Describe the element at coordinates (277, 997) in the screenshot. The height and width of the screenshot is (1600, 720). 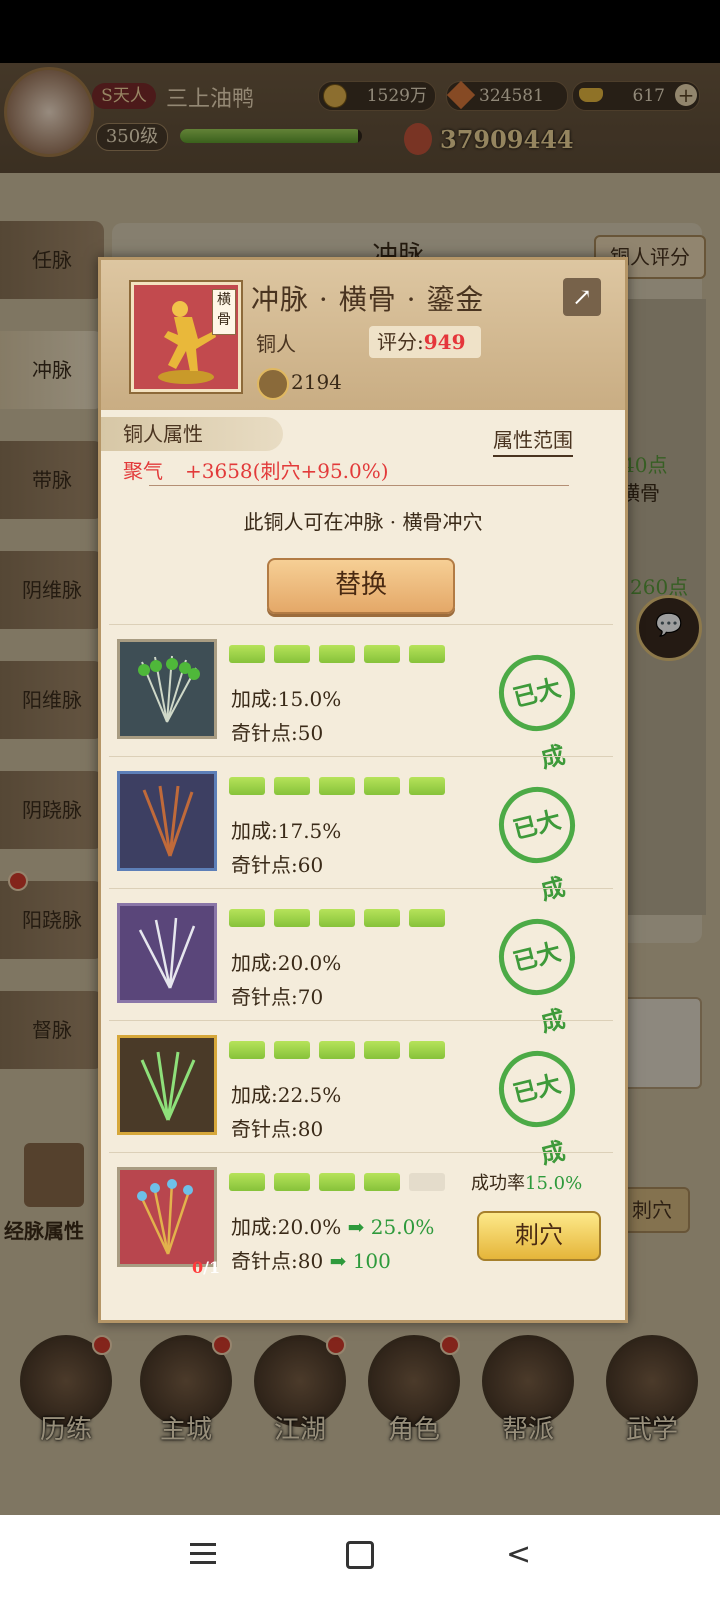
I see `points-text: 奇针点:70` at that location.